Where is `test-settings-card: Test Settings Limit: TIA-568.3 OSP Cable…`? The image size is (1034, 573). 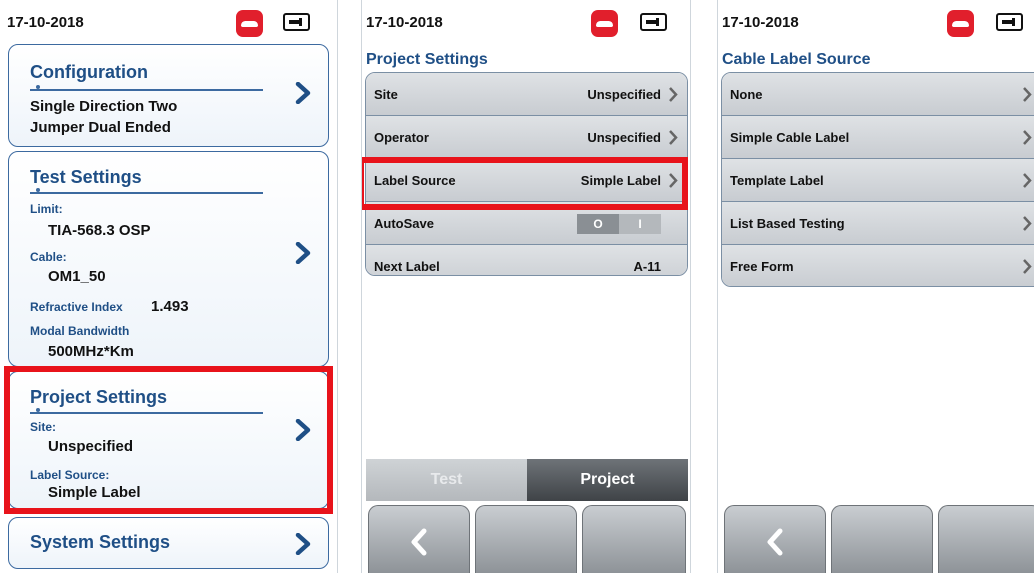
test-settings-card: Test Settings Limit: TIA-568.3 OSP Cable… is located at coordinates (168, 259).